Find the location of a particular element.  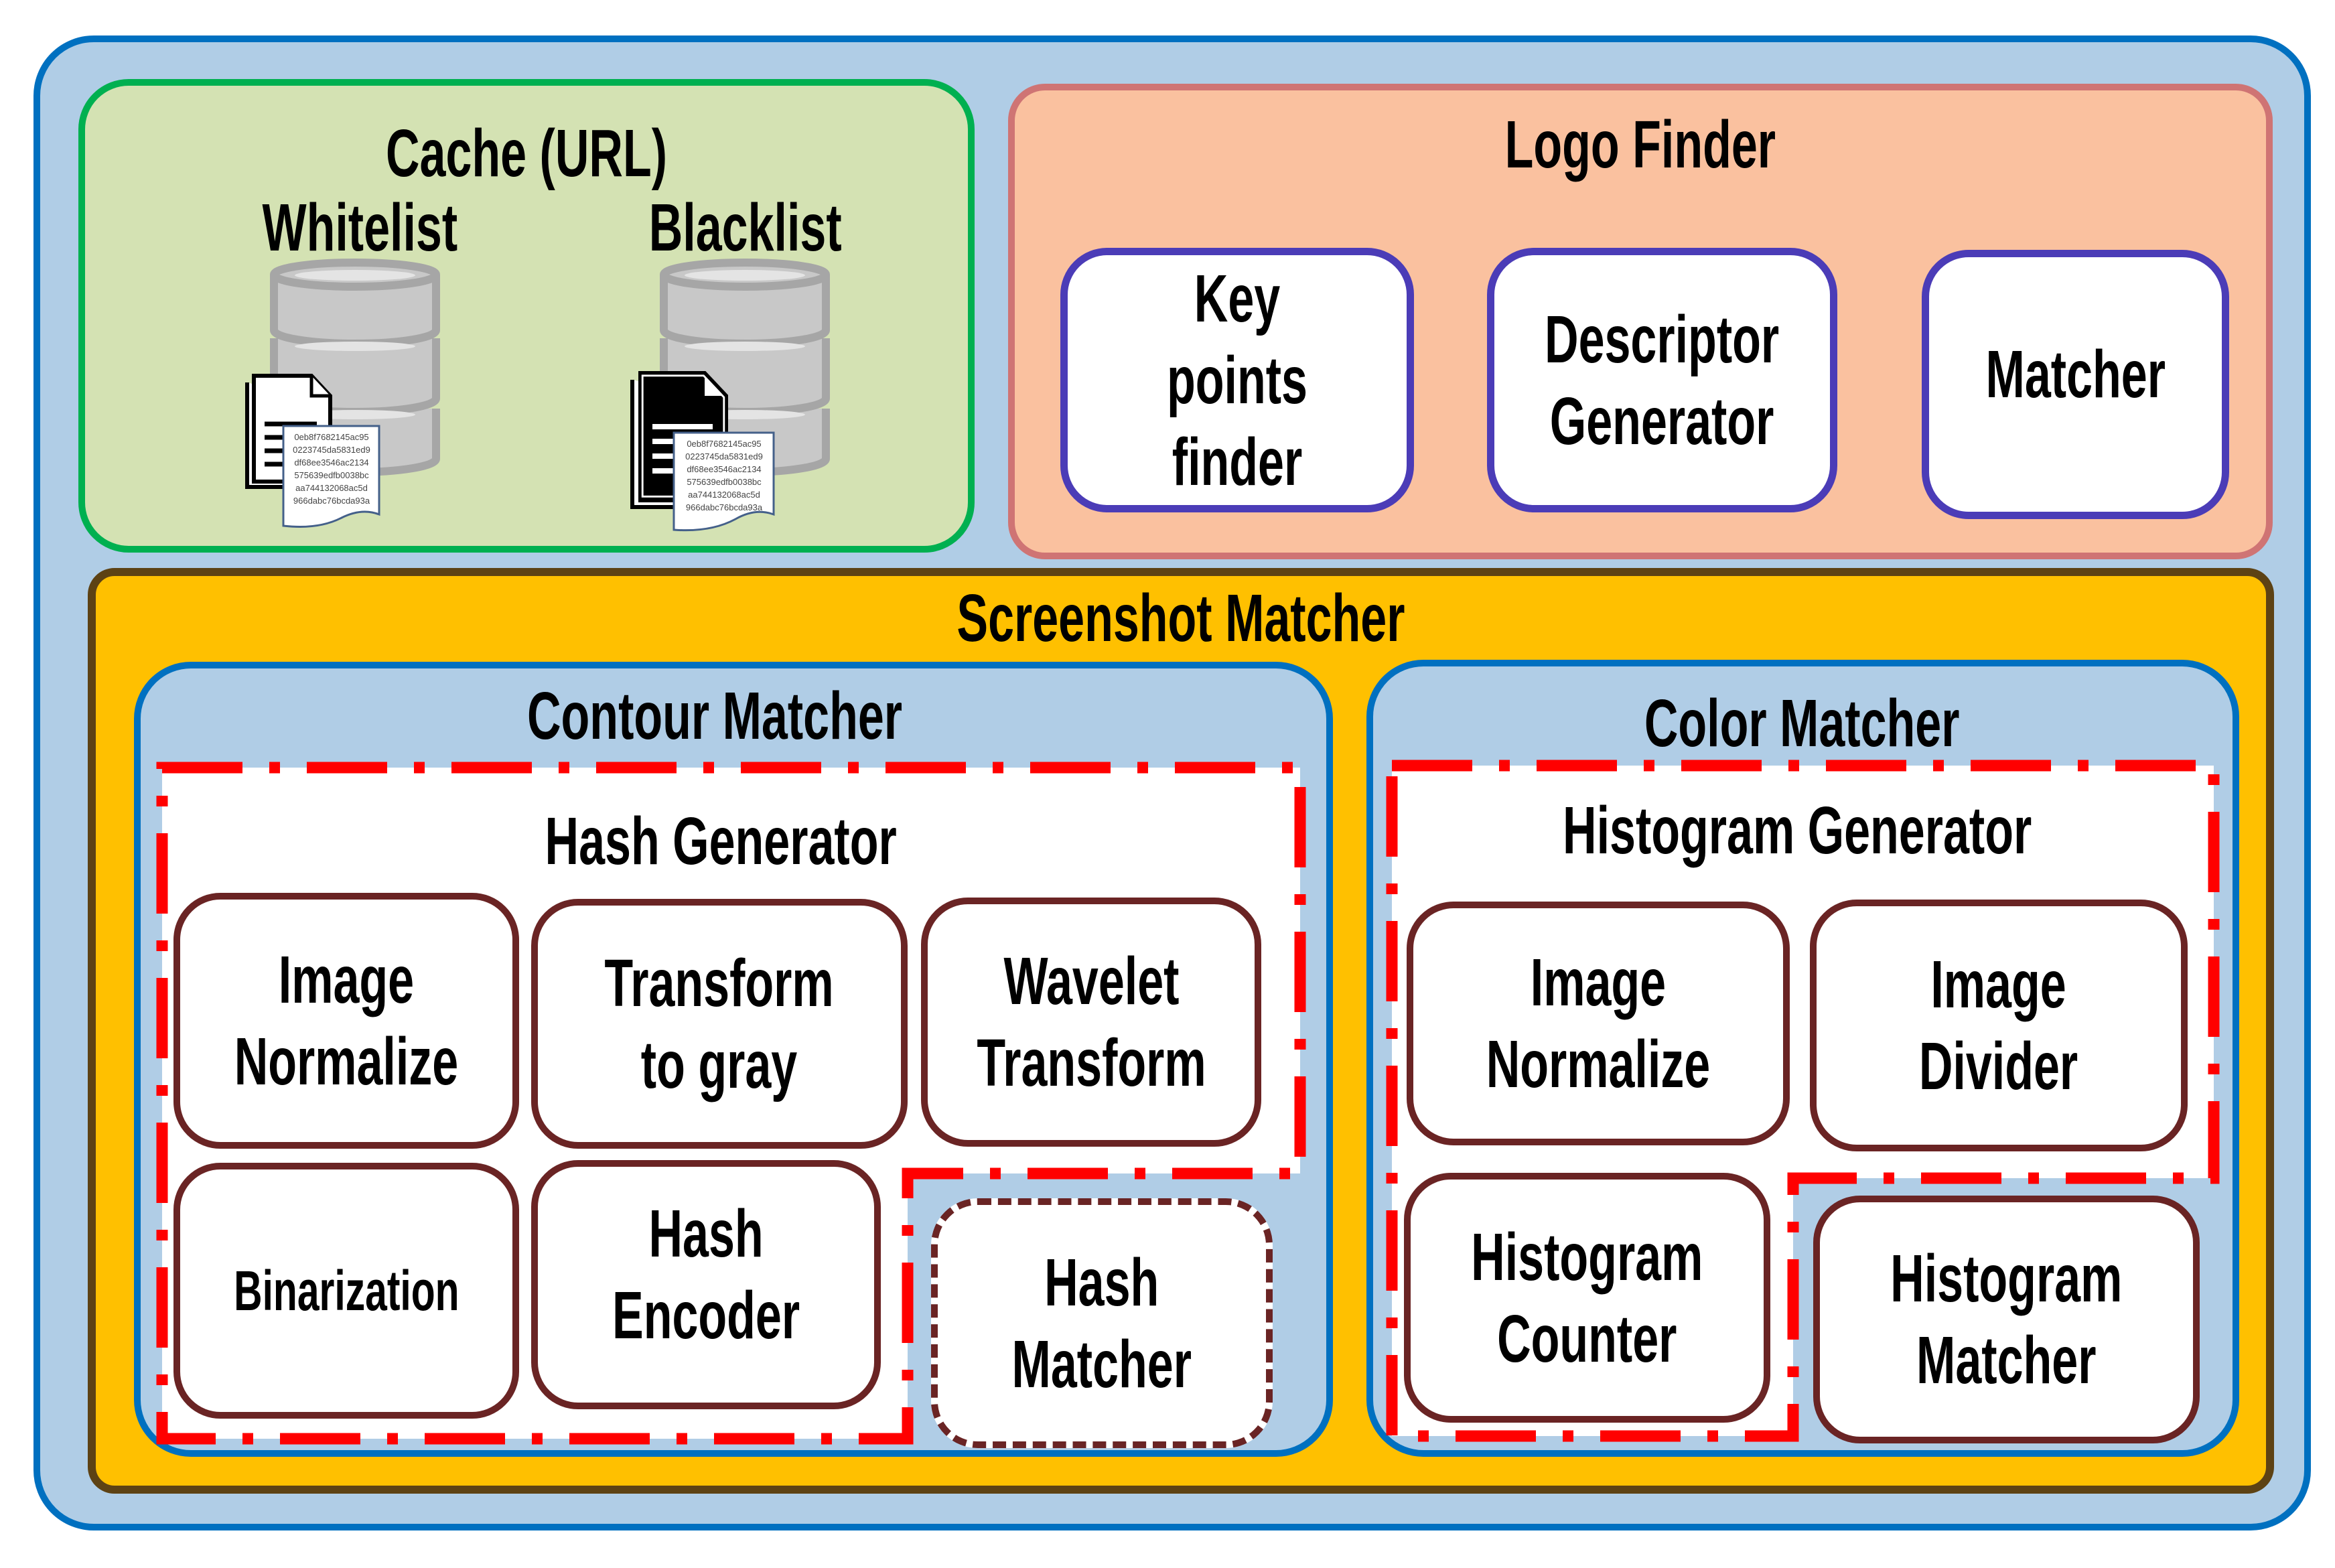

histogram-generator-title: Histogram Generator is located at coordinates (1797, 831).